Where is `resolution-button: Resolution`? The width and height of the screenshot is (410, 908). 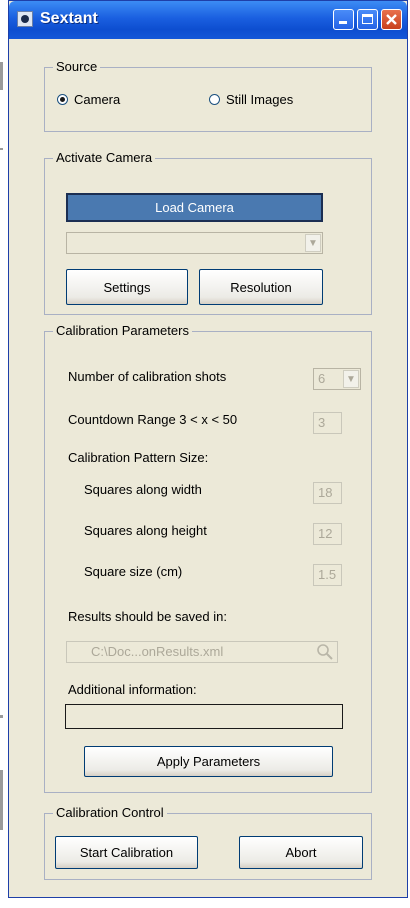 resolution-button: Resolution is located at coordinates (261, 287).